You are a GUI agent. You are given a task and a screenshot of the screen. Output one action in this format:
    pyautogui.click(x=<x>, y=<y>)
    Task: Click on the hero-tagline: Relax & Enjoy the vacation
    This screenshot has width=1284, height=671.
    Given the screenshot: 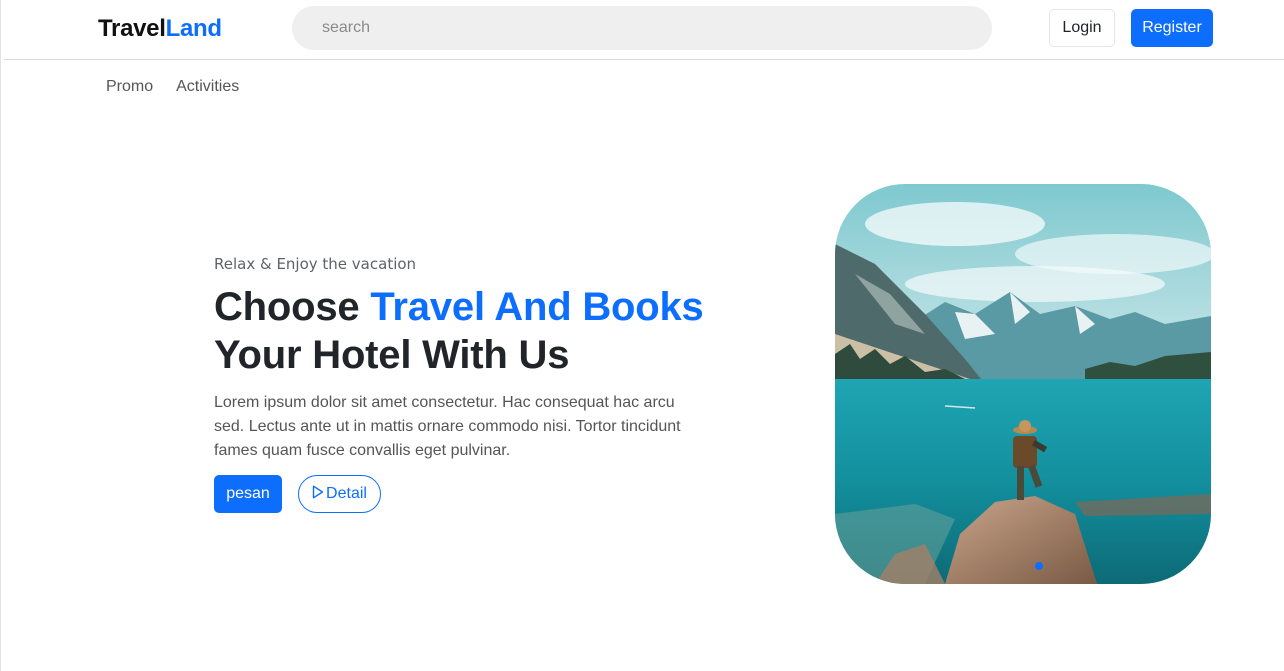 What is the action you would take?
    pyautogui.click(x=315, y=264)
    